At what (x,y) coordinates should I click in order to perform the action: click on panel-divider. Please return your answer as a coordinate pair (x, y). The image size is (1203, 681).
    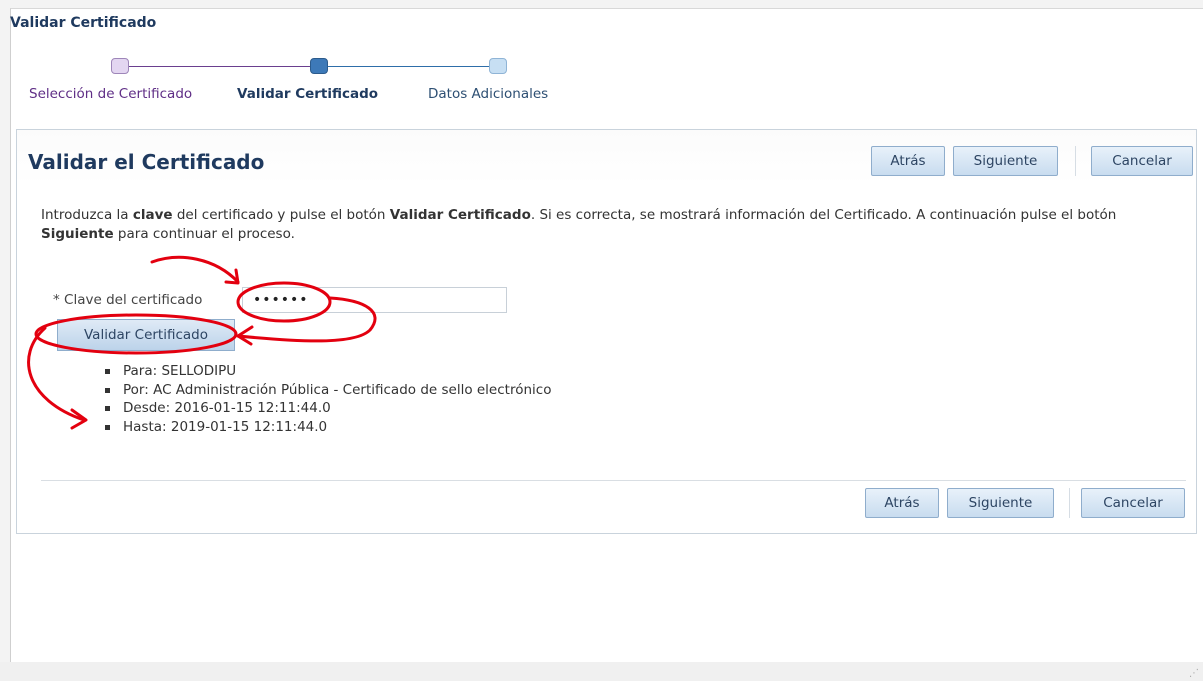
    Looking at the image, I should click on (613, 480).